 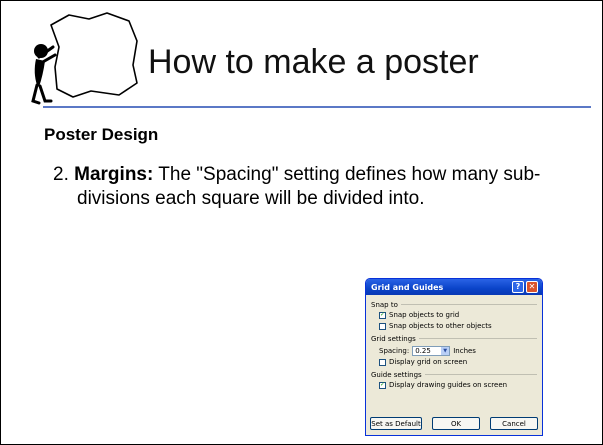 I want to click on dialog-footer: Set as Default OK Cancel, so click(x=454, y=423).